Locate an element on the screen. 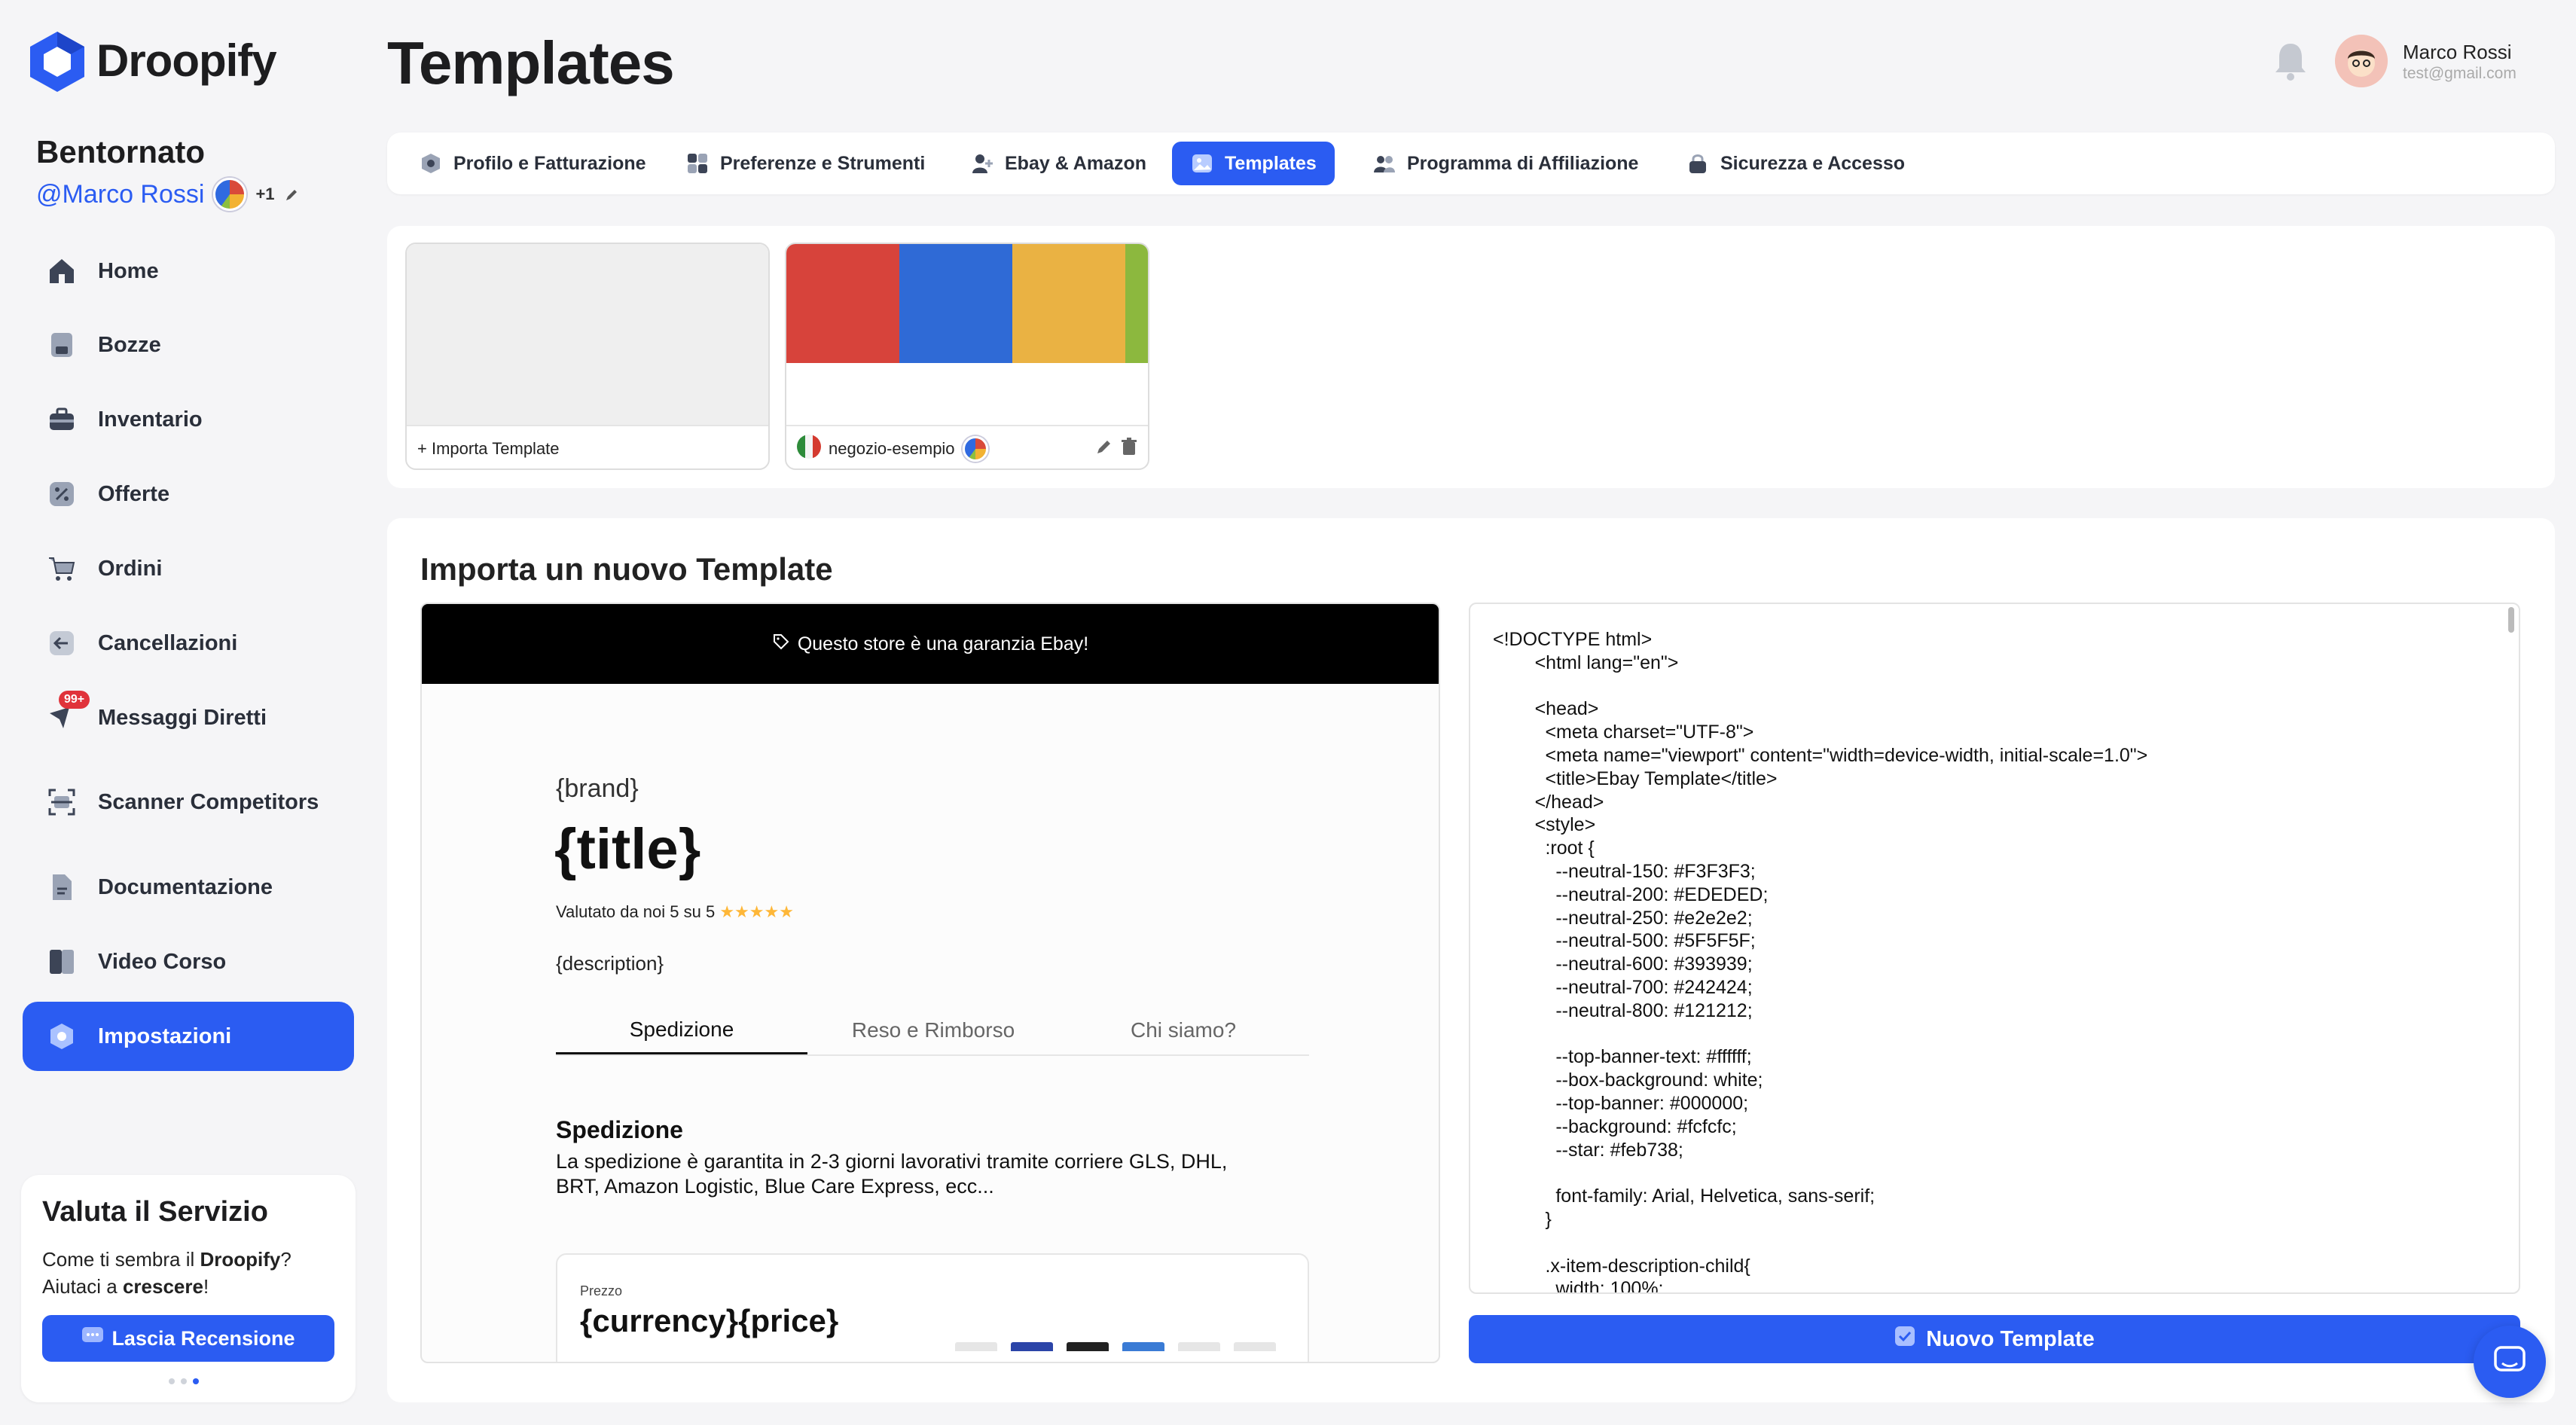 Image resolution: width=2576 pixels, height=1425 pixels. bell-icon is located at coordinates (2291, 62).